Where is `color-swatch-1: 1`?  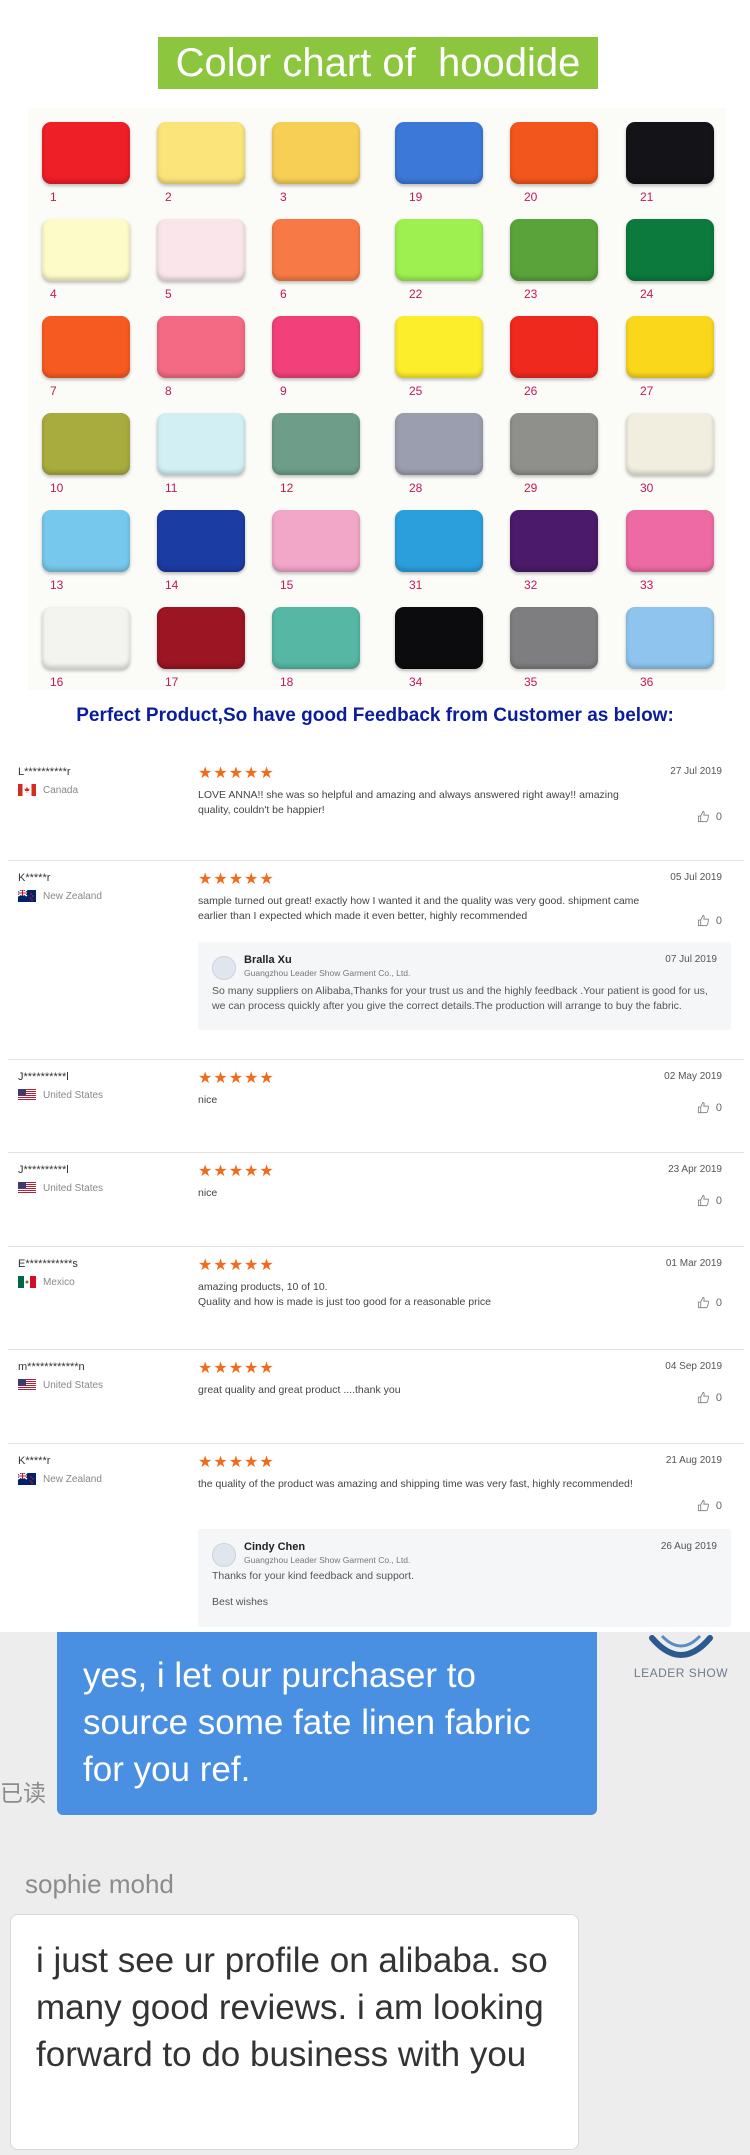 color-swatch-1: 1 is located at coordinates (88, 168).